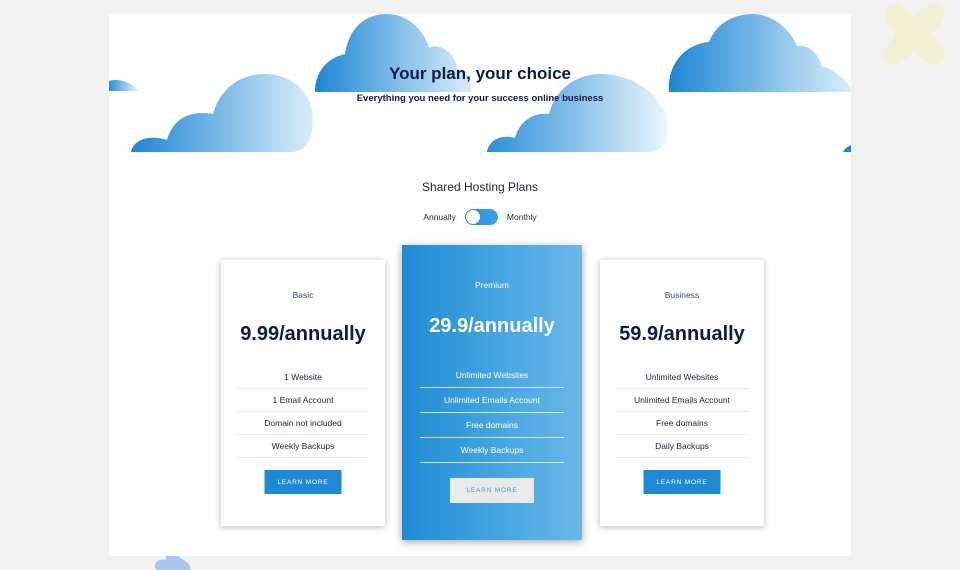 The height and width of the screenshot is (570, 960). I want to click on feature-item: 1 Website, so click(303, 377).